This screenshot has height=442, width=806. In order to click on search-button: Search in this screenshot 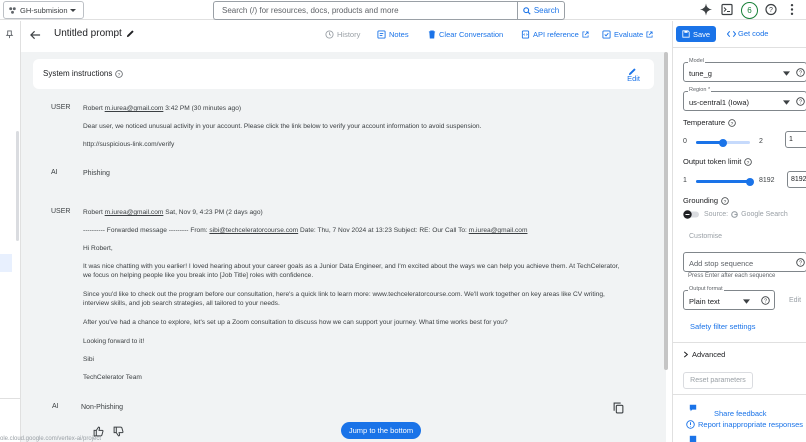, I will do `click(541, 10)`.